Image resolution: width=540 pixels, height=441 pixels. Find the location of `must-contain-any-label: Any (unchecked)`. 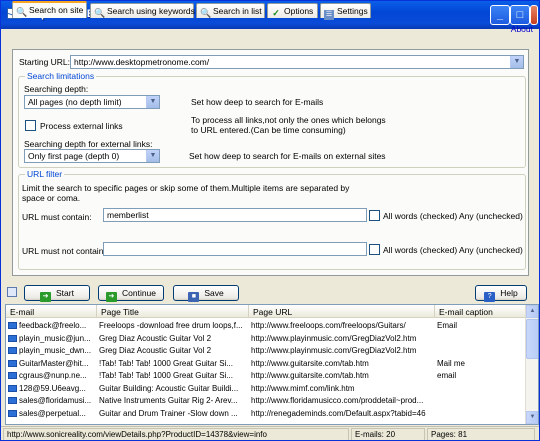

must-contain-any-label: Any (unchecked) is located at coordinates (491, 216).